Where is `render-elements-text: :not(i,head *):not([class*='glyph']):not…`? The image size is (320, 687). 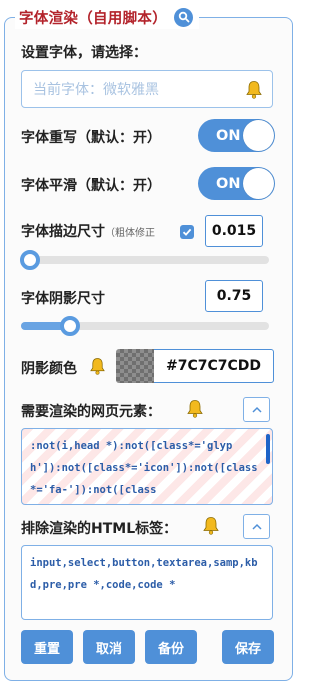
render-elements-text: :not(i,head *):not([class*='glyph']):not… is located at coordinates (144, 468).